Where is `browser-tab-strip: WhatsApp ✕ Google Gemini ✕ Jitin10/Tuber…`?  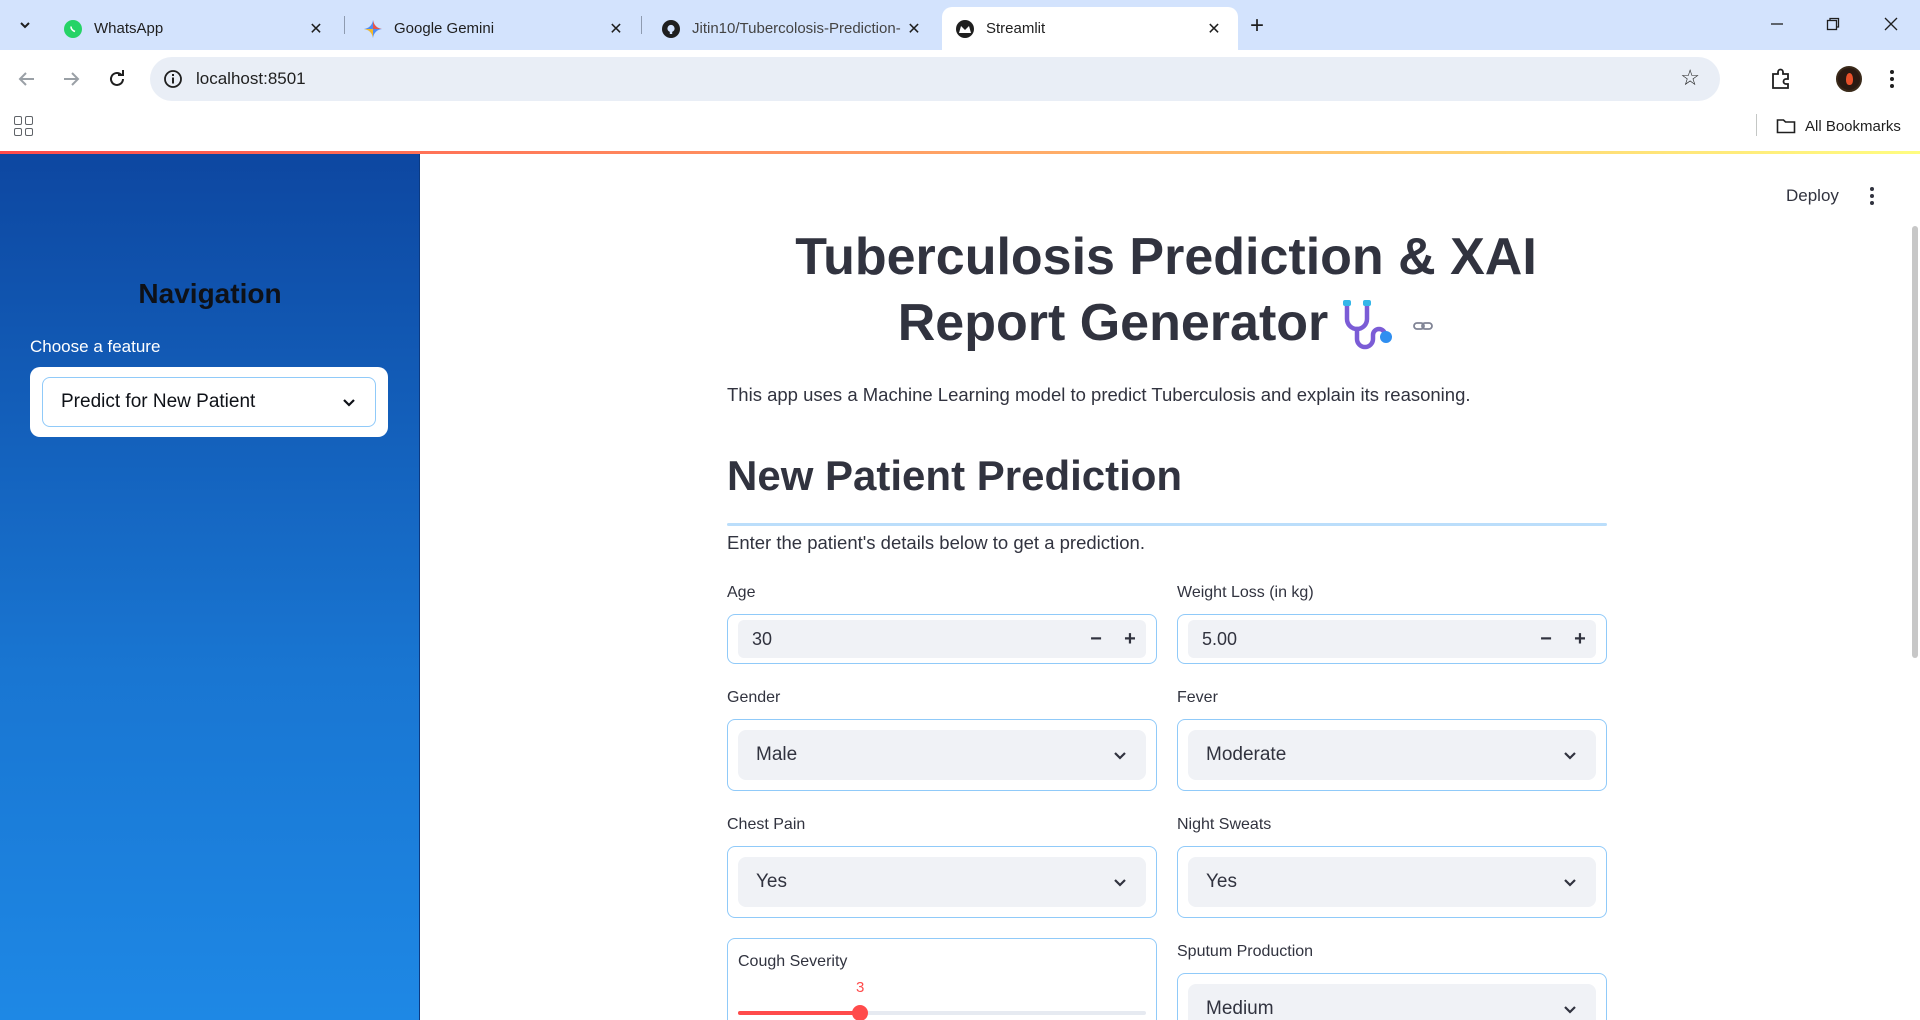
browser-tab-strip: WhatsApp ✕ Google Gemini ✕ Jitin10/Tuber… is located at coordinates (960, 25).